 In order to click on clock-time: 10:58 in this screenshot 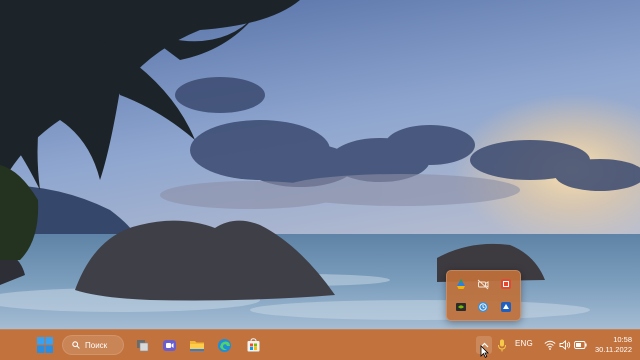, I will do `click(622, 339)`.